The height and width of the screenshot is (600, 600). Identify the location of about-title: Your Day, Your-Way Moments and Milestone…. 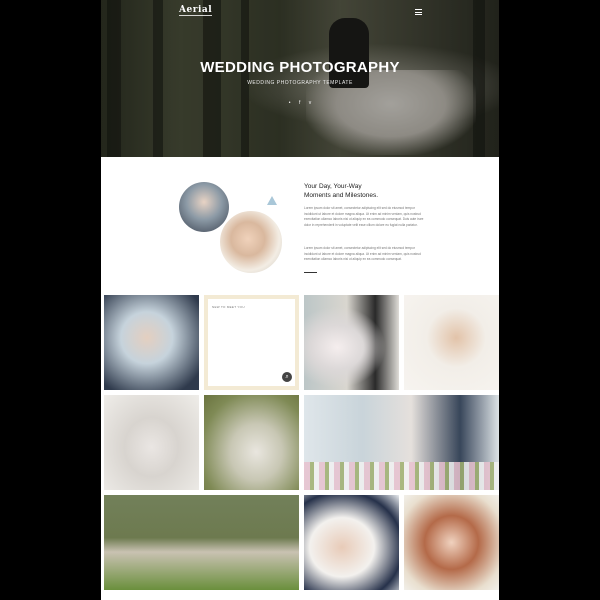
(384, 191).